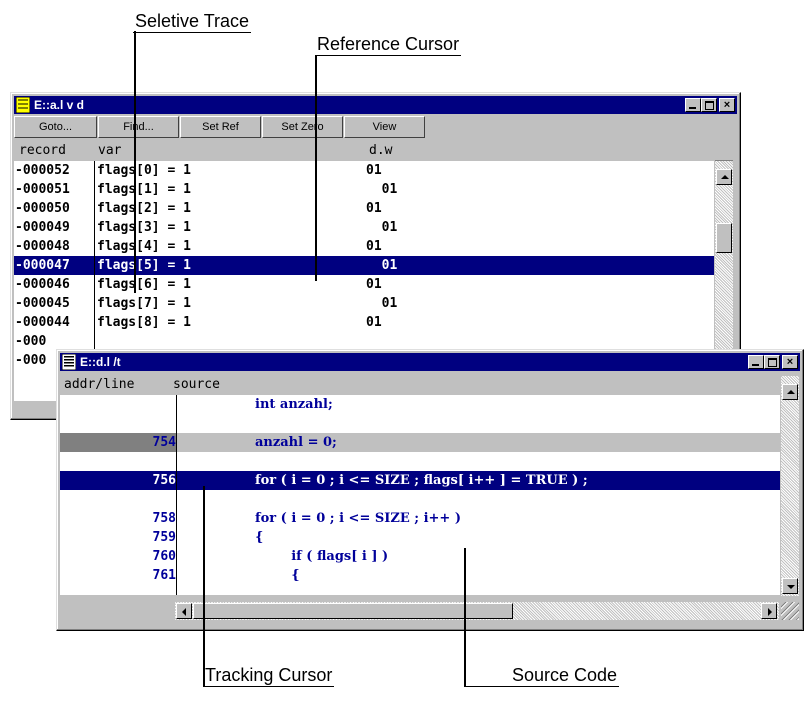 The width and height of the screenshot is (805, 704). Describe the element at coordinates (144, 322) in the screenshot. I see `var-cell: flags[8] = 1` at that location.